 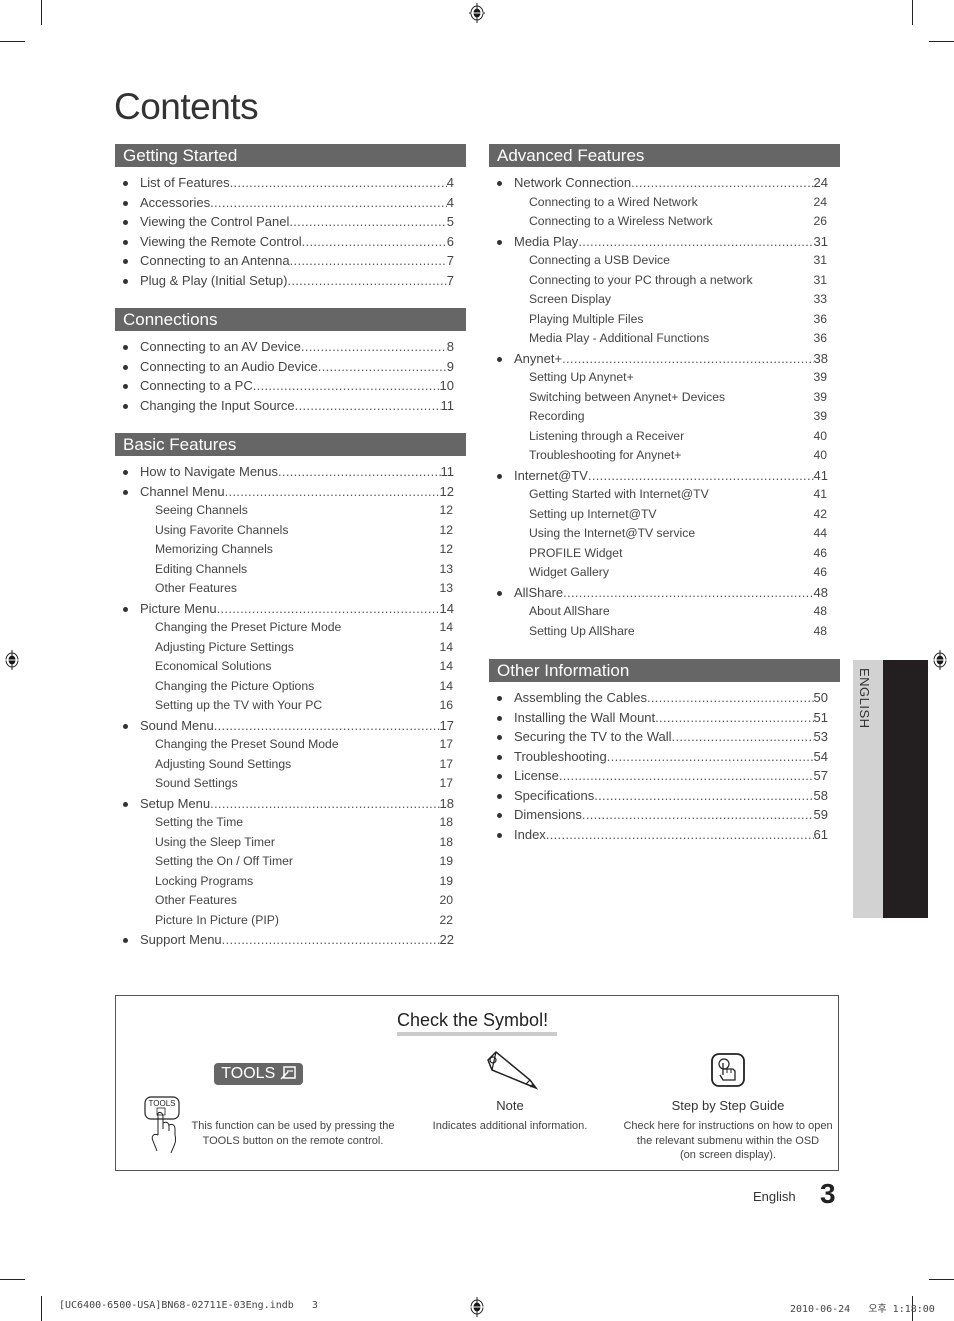 I want to click on toc-subentry: Using Favorite Channels 12, so click(x=290, y=531).